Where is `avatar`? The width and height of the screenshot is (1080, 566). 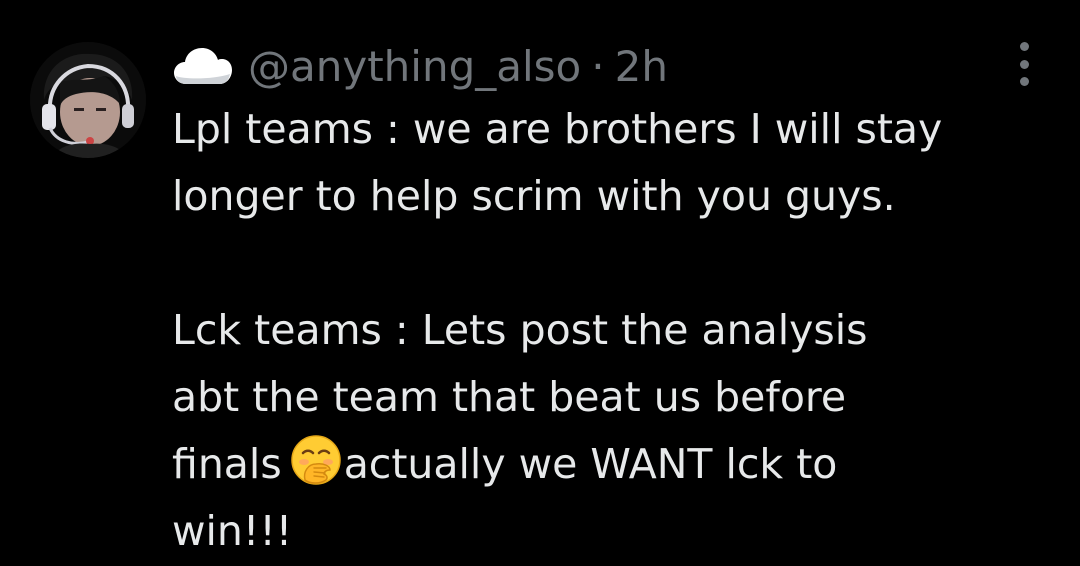 avatar is located at coordinates (88, 100).